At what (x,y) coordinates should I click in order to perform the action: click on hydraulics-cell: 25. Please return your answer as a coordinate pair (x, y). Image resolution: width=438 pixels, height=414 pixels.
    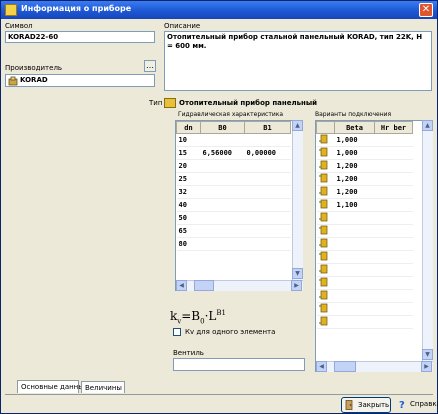
    Looking at the image, I should click on (188, 179).